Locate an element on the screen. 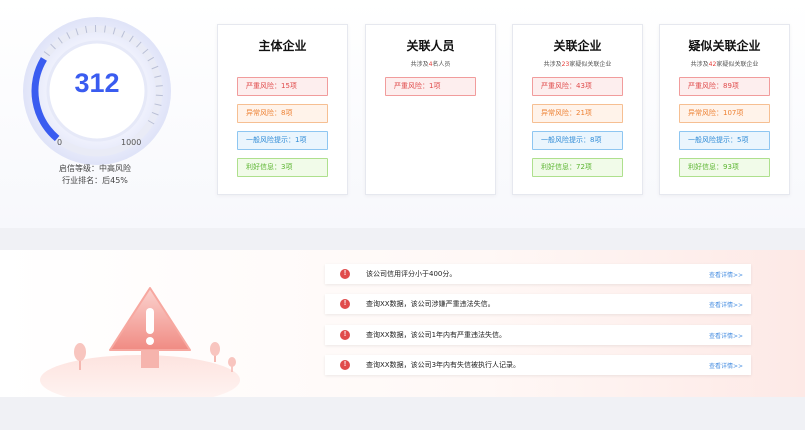 Image resolution: width=805 pixels, height=430 pixels. card-title: 关联企业 is located at coordinates (577, 46).